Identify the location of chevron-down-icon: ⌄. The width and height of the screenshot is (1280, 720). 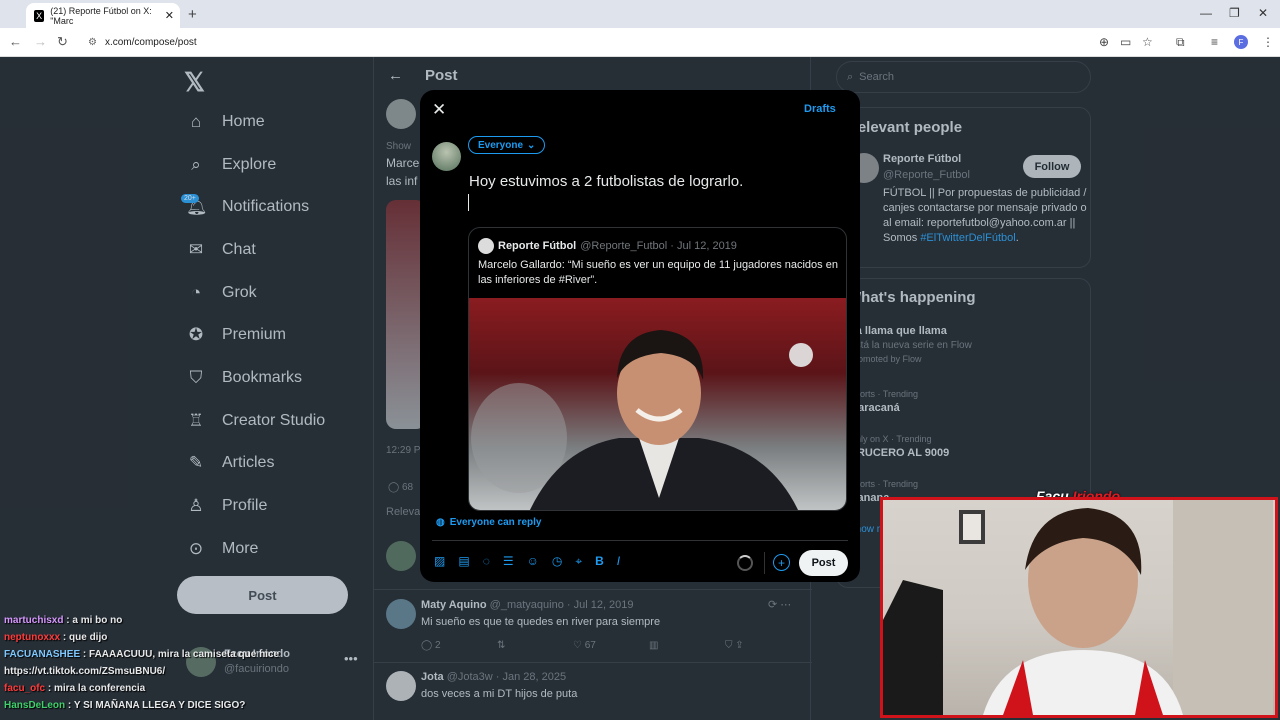
(531, 145).